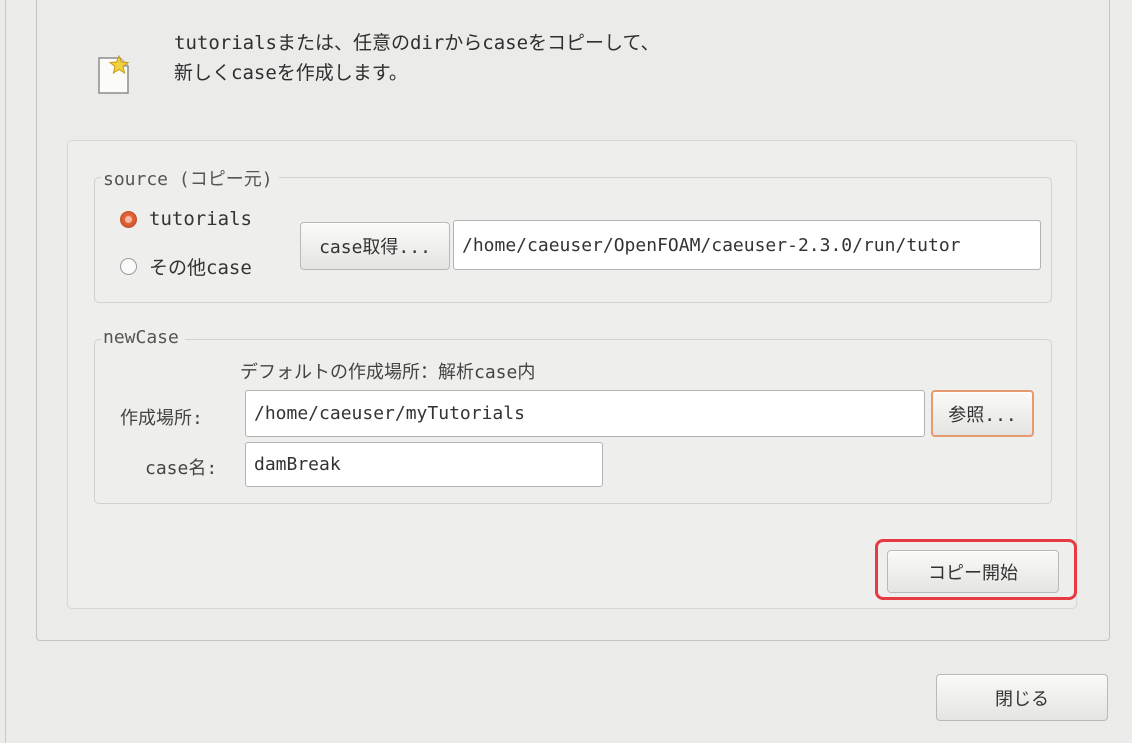 This screenshot has height=743, width=1132. Describe the element at coordinates (128, 219) in the screenshot. I see `radio-tutorials-indicator` at that location.